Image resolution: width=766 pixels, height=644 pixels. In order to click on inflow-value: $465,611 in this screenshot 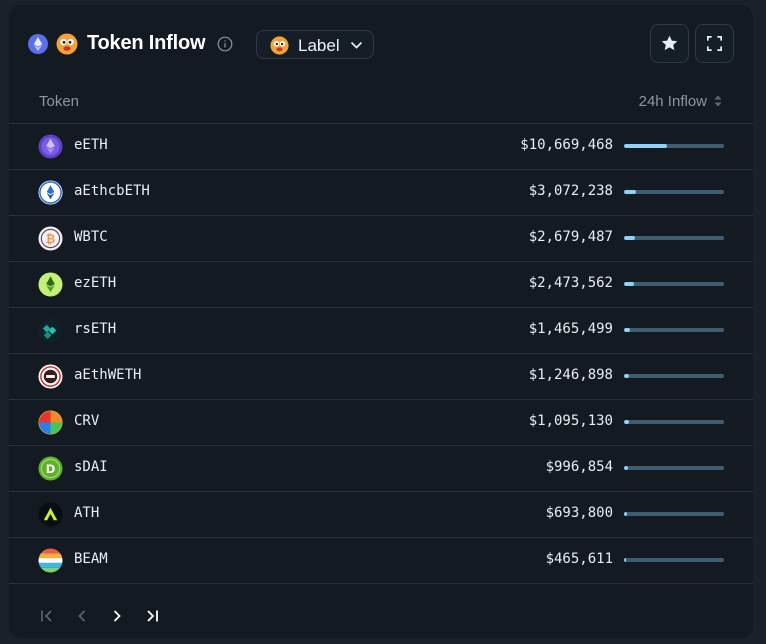, I will do `click(579, 559)`.